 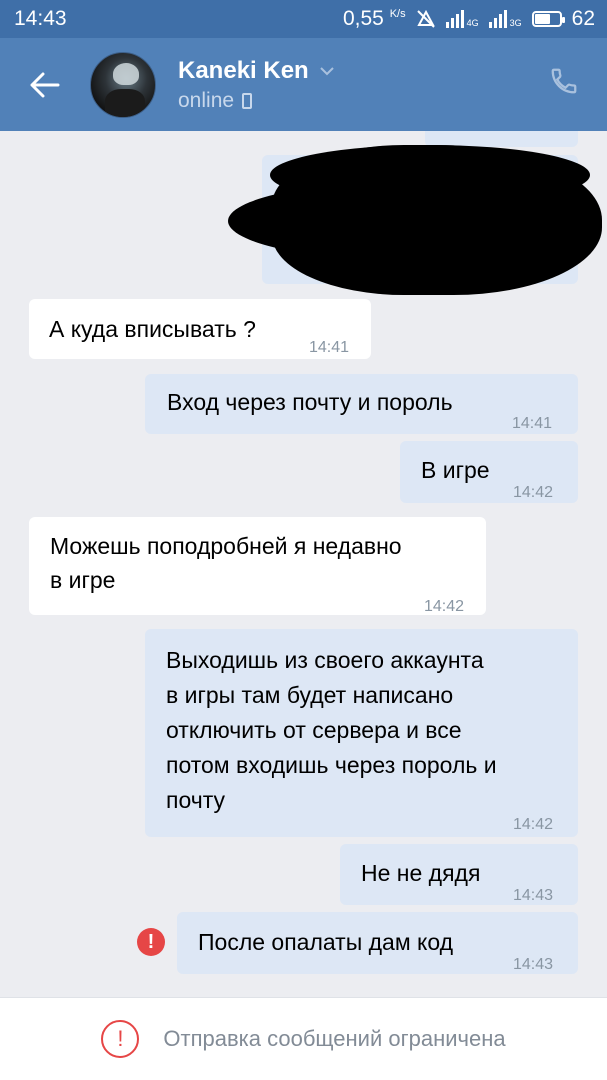 What do you see at coordinates (363, 18) in the screenshot?
I see `network-speed: 0,55` at bounding box center [363, 18].